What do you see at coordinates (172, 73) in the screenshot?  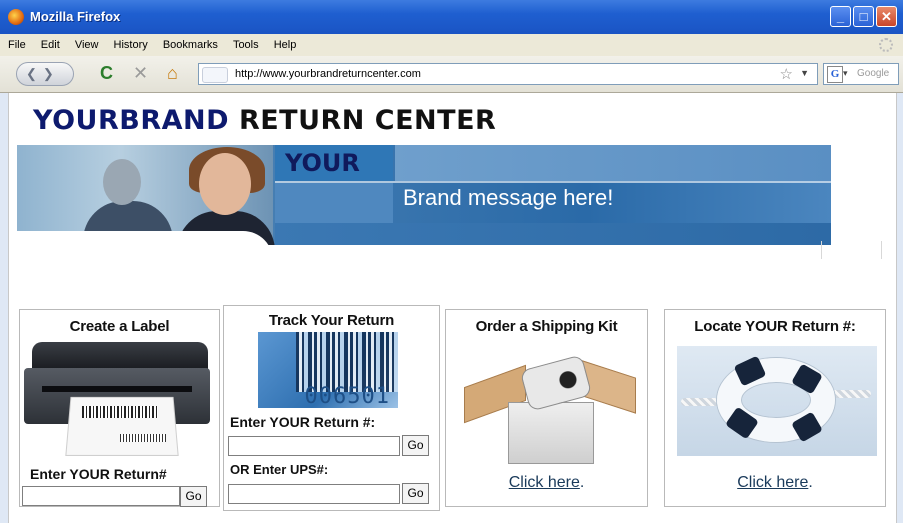 I see `home-icon: ⌂` at bounding box center [172, 73].